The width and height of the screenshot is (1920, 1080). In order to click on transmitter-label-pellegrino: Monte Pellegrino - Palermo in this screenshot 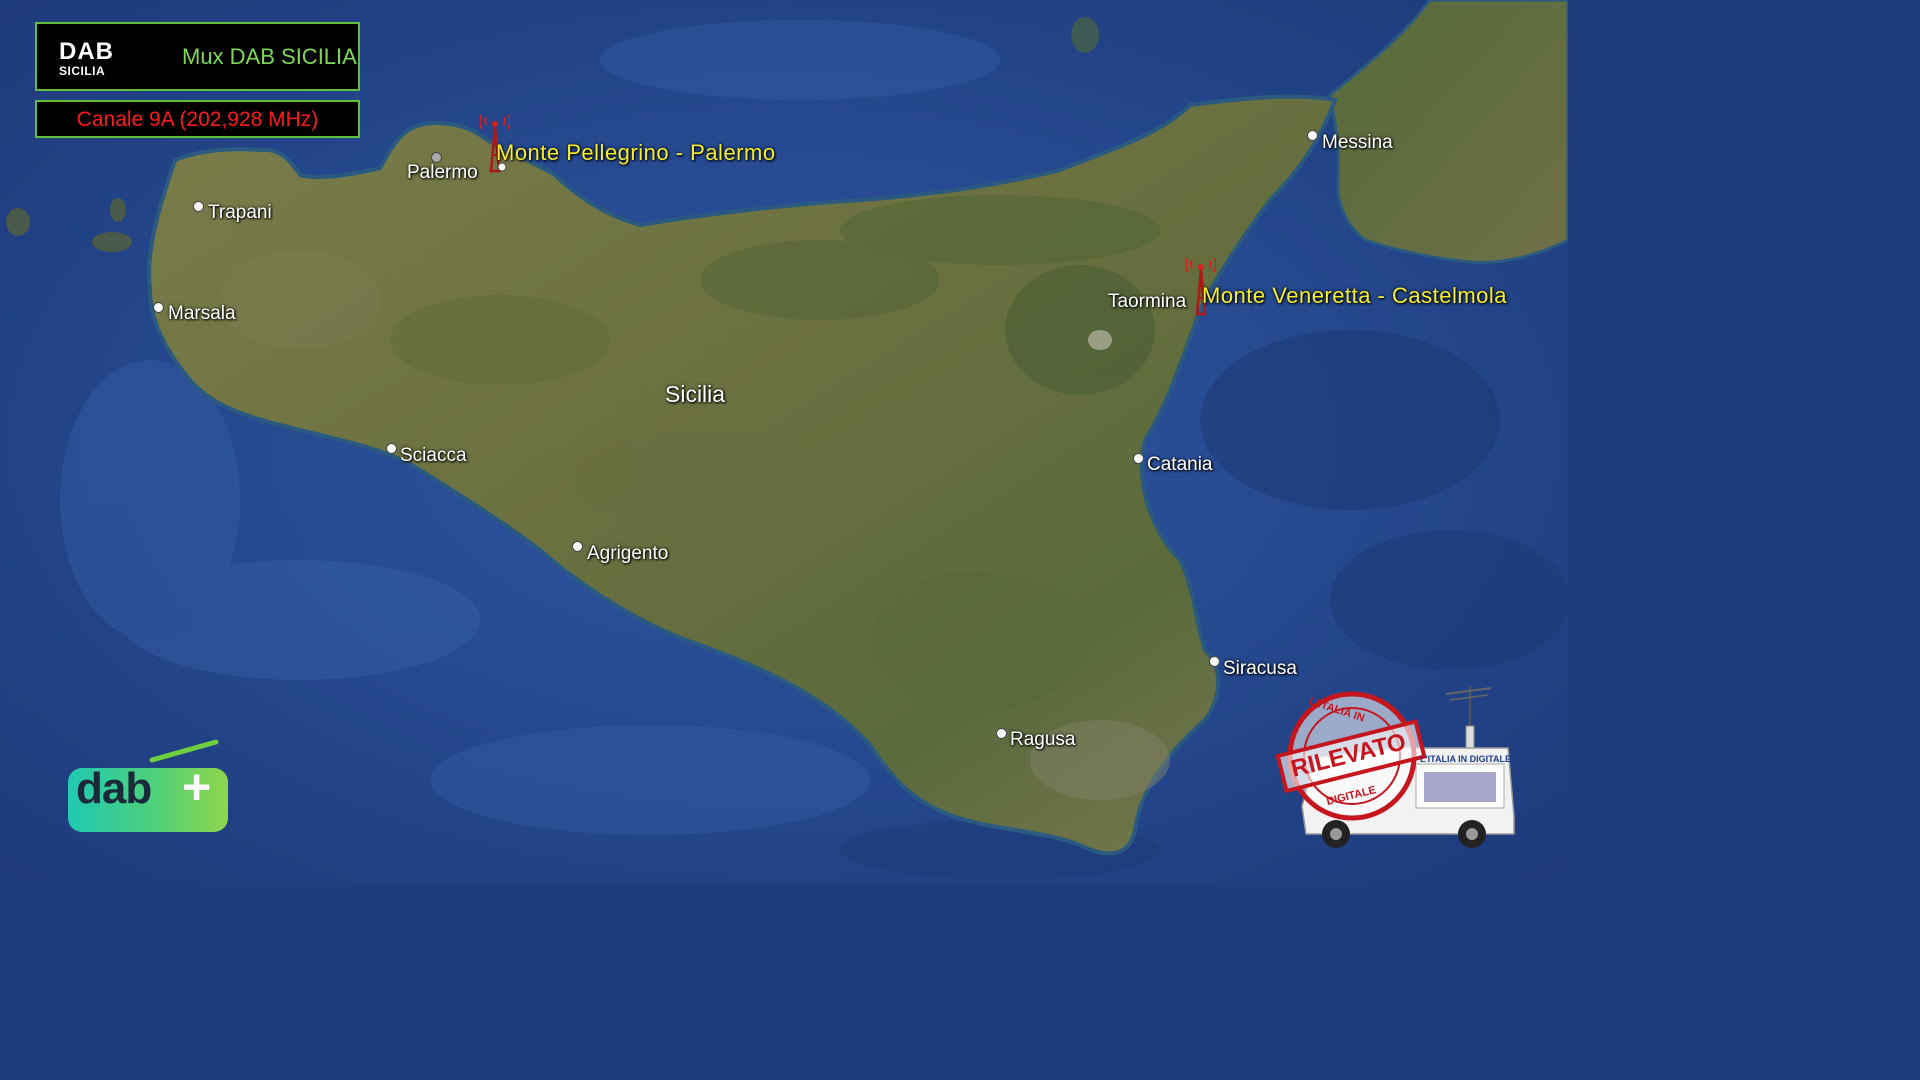, I will do `click(636, 152)`.